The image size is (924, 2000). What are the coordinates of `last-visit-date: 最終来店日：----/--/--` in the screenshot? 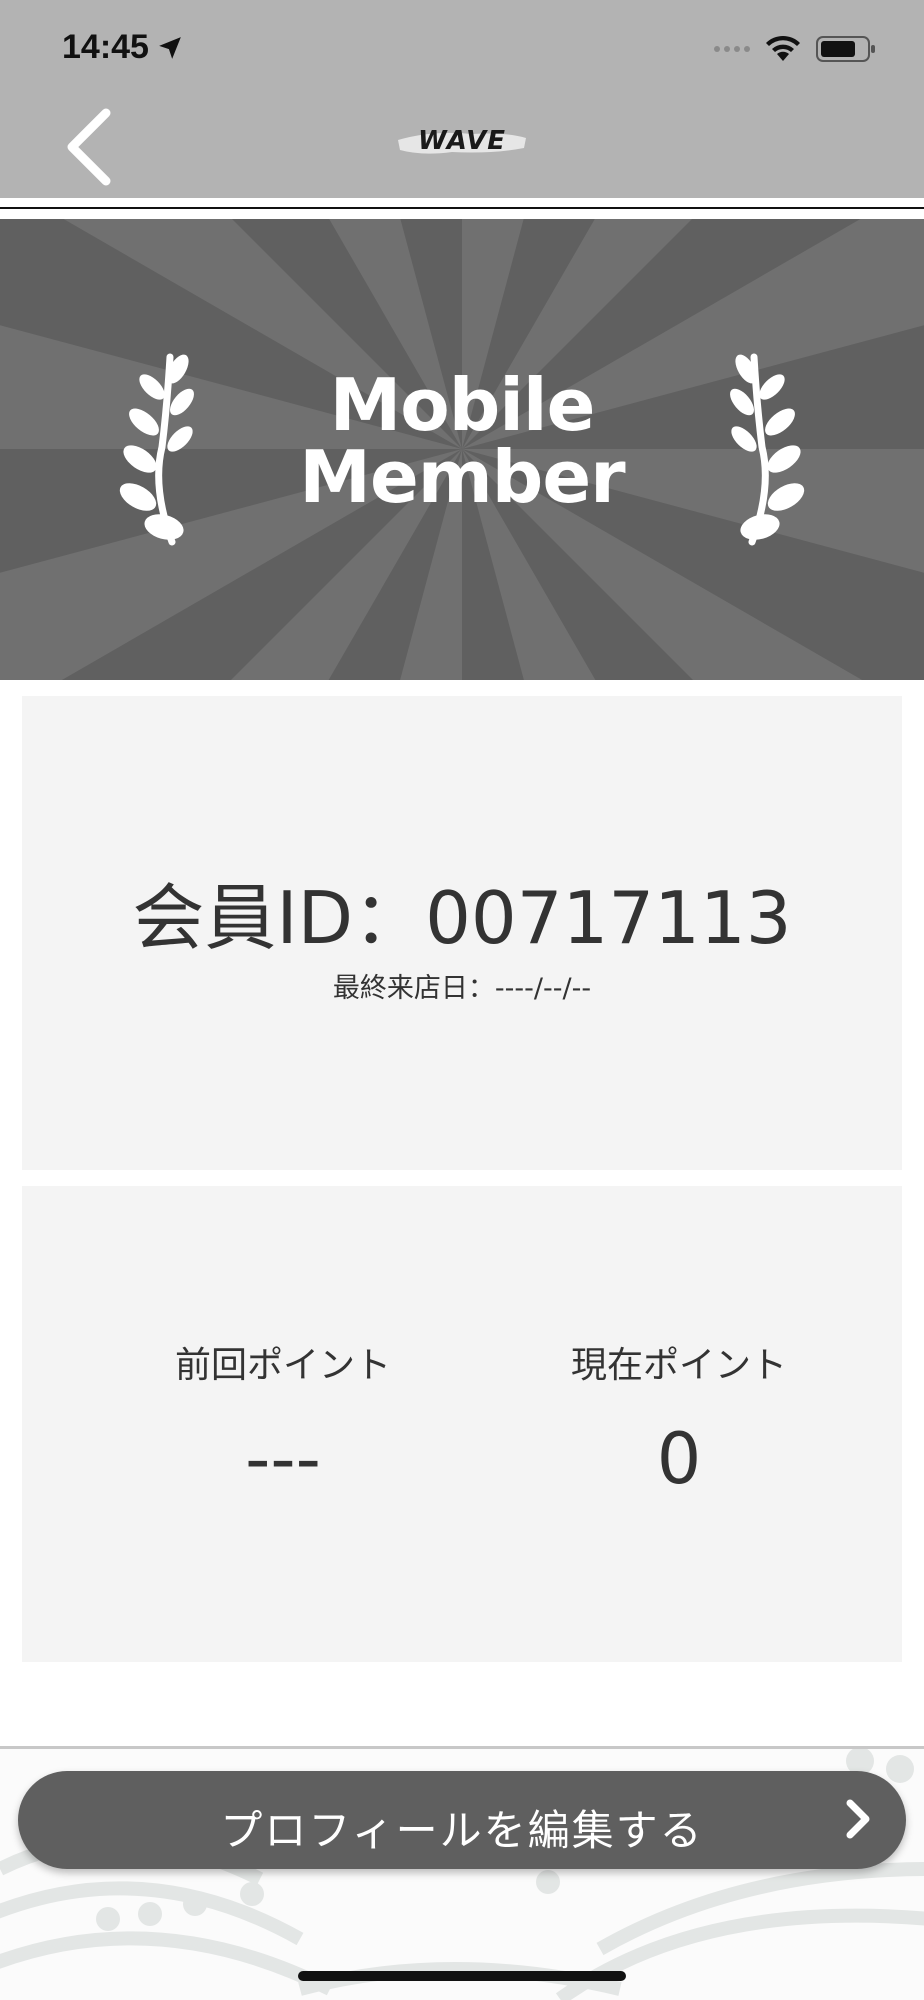 It's located at (462, 988).